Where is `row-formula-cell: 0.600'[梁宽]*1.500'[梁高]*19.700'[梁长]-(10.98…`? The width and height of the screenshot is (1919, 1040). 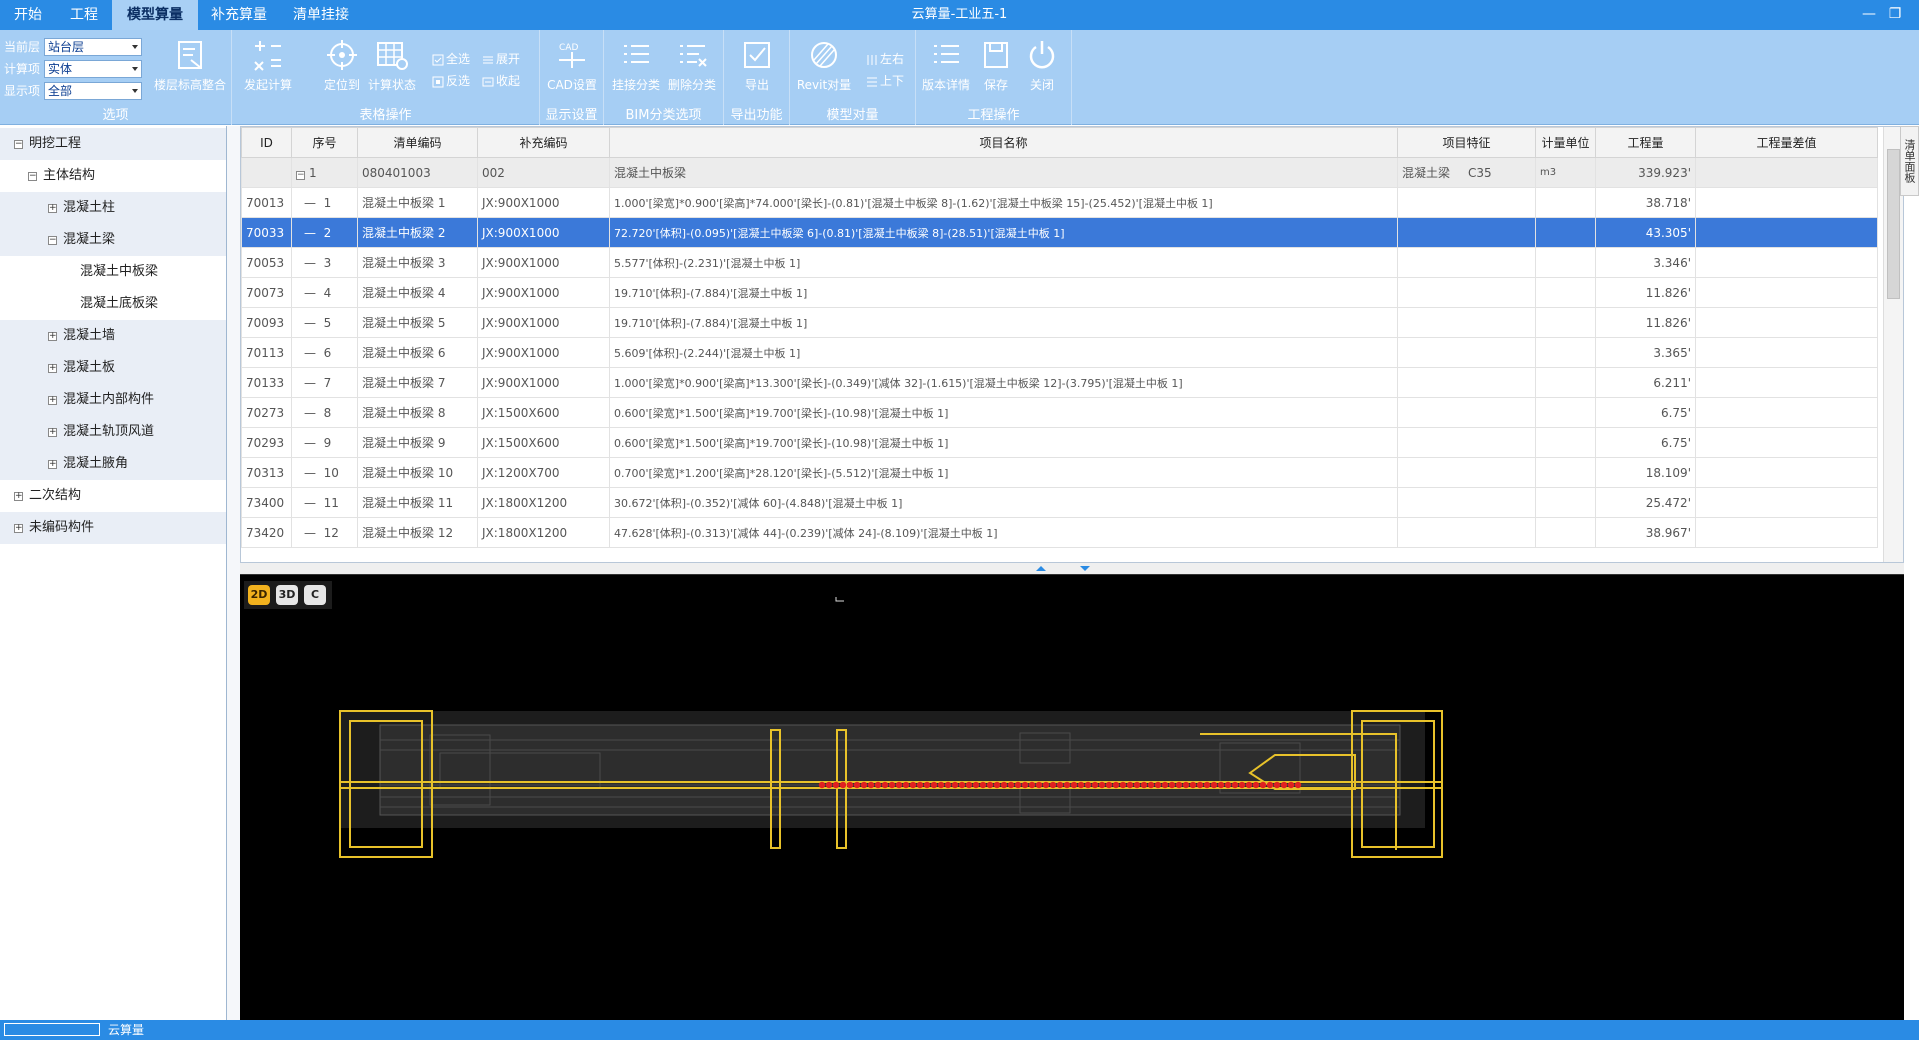 row-formula-cell: 0.600'[梁宽]*1.500'[梁高]*19.700'[梁长]-(10.98… is located at coordinates (1003, 412).